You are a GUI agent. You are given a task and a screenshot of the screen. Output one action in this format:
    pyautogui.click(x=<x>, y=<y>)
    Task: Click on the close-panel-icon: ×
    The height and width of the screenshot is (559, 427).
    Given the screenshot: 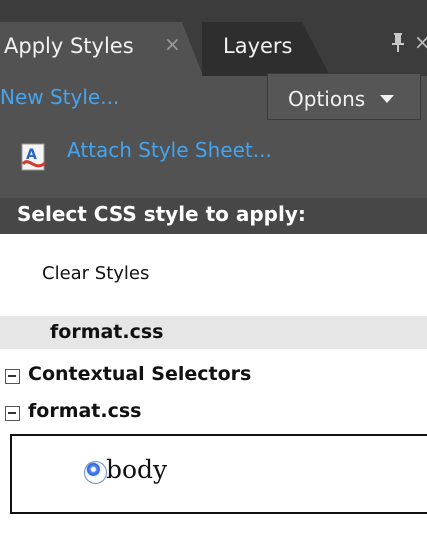 What is the action you would take?
    pyautogui.click(x=420, y=42)
    